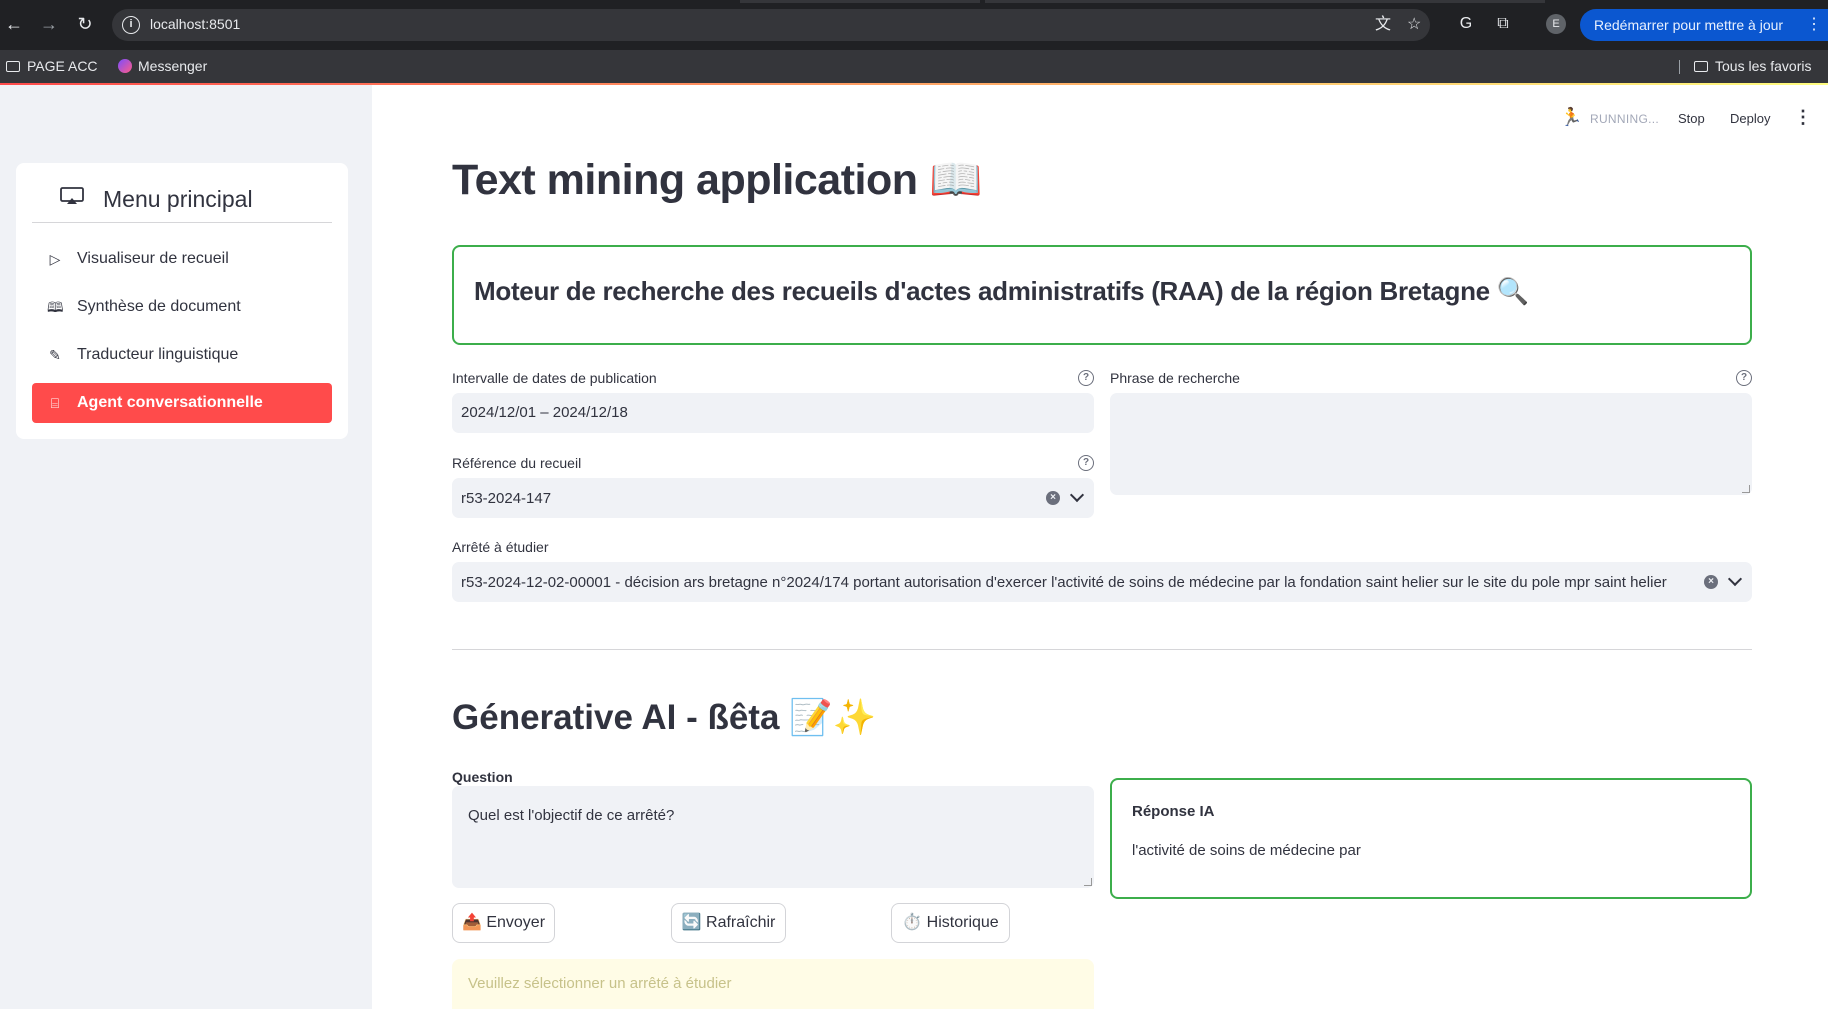 The width and height of the screenshot is (1828, 1009). What do you see at coordinates (131, 25) in the screenshot?
I see `site-info-icon: i` at bounding box center [131, 25].